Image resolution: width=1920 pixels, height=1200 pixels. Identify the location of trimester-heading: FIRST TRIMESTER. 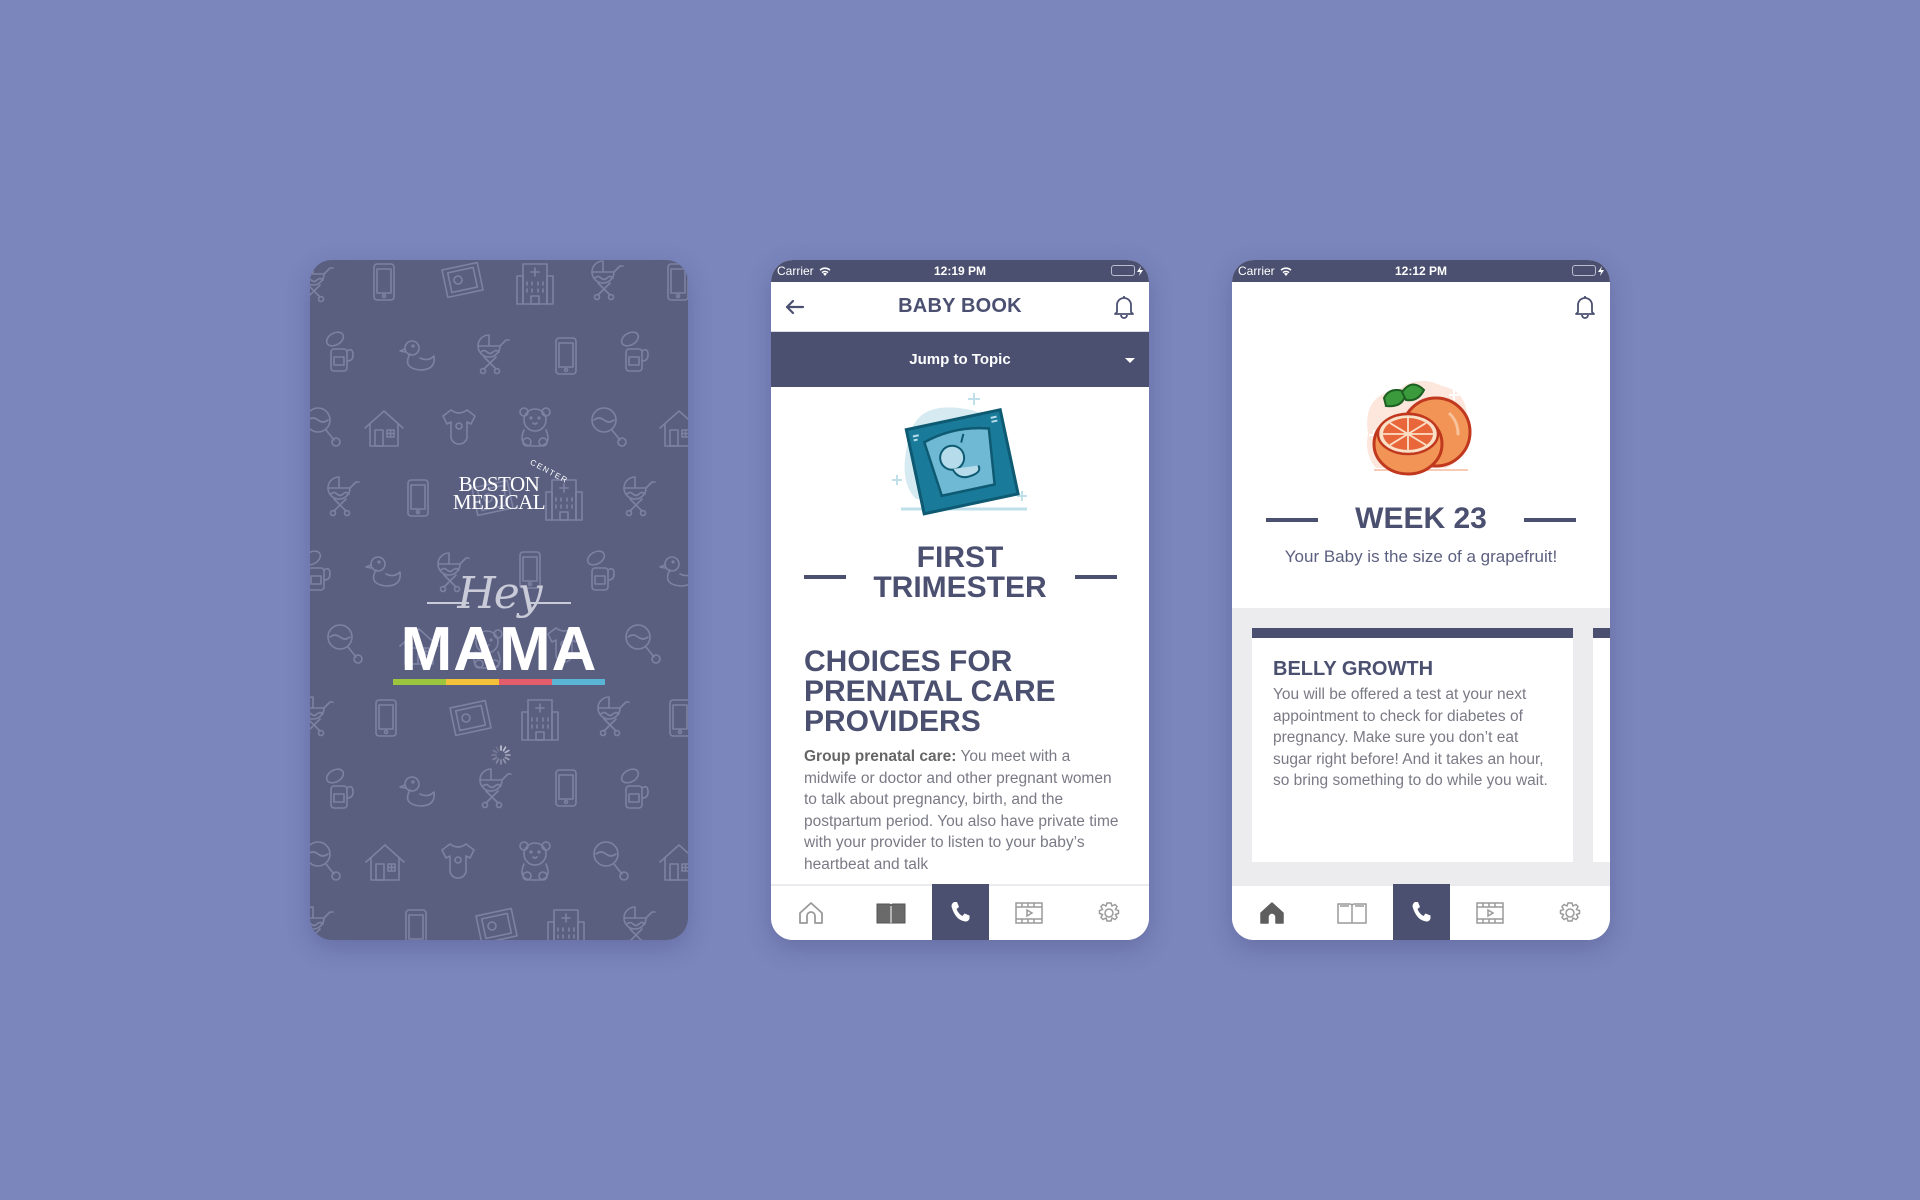
(960, 573).